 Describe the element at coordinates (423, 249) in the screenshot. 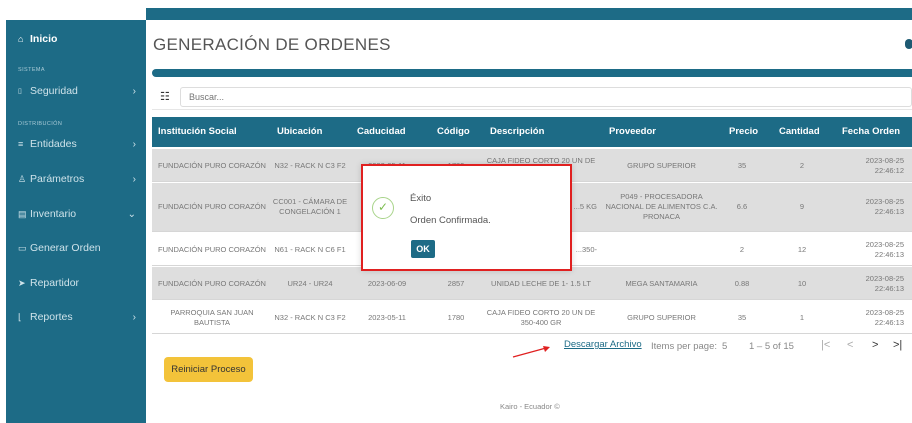

I see `ok-button: OK` at that location.